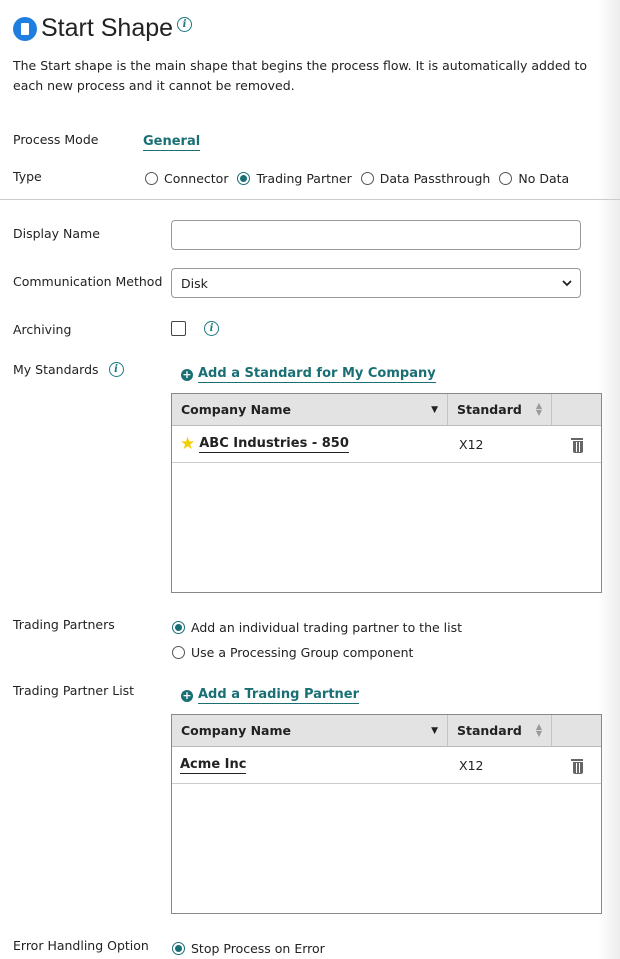  Describe the element at coordinates (386, 765) in the screenshot. I see `table-row: Acme Inc X12` at that location.